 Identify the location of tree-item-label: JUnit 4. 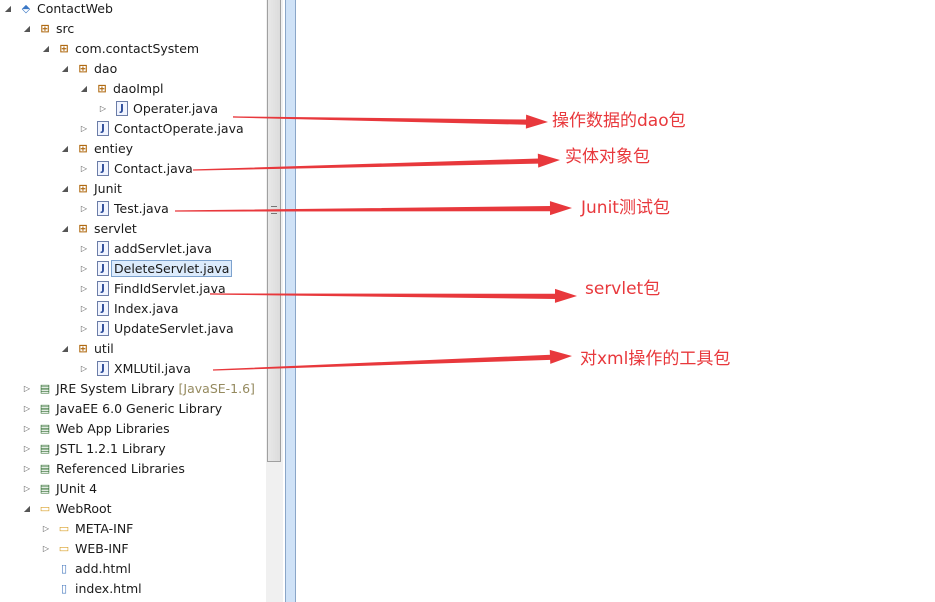
(77, 488).